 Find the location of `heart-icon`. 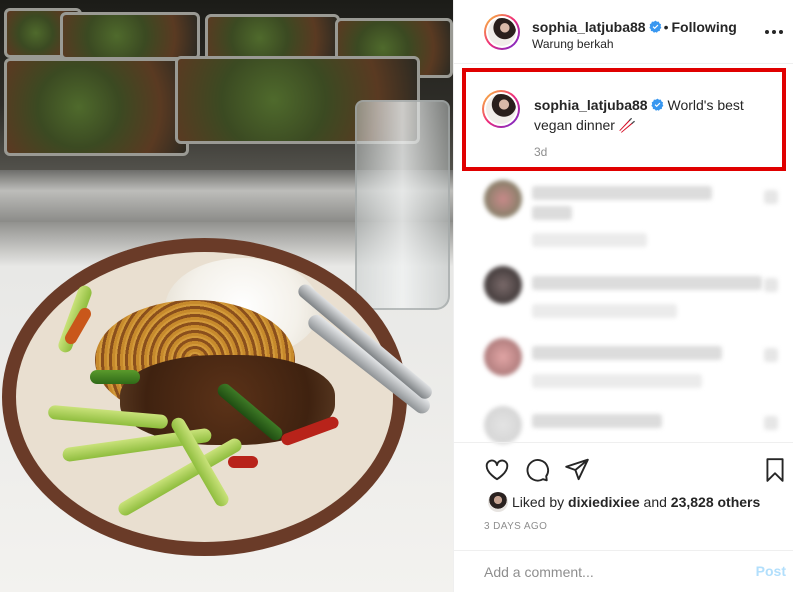

heart-icon is located at coordinates (497, 470).